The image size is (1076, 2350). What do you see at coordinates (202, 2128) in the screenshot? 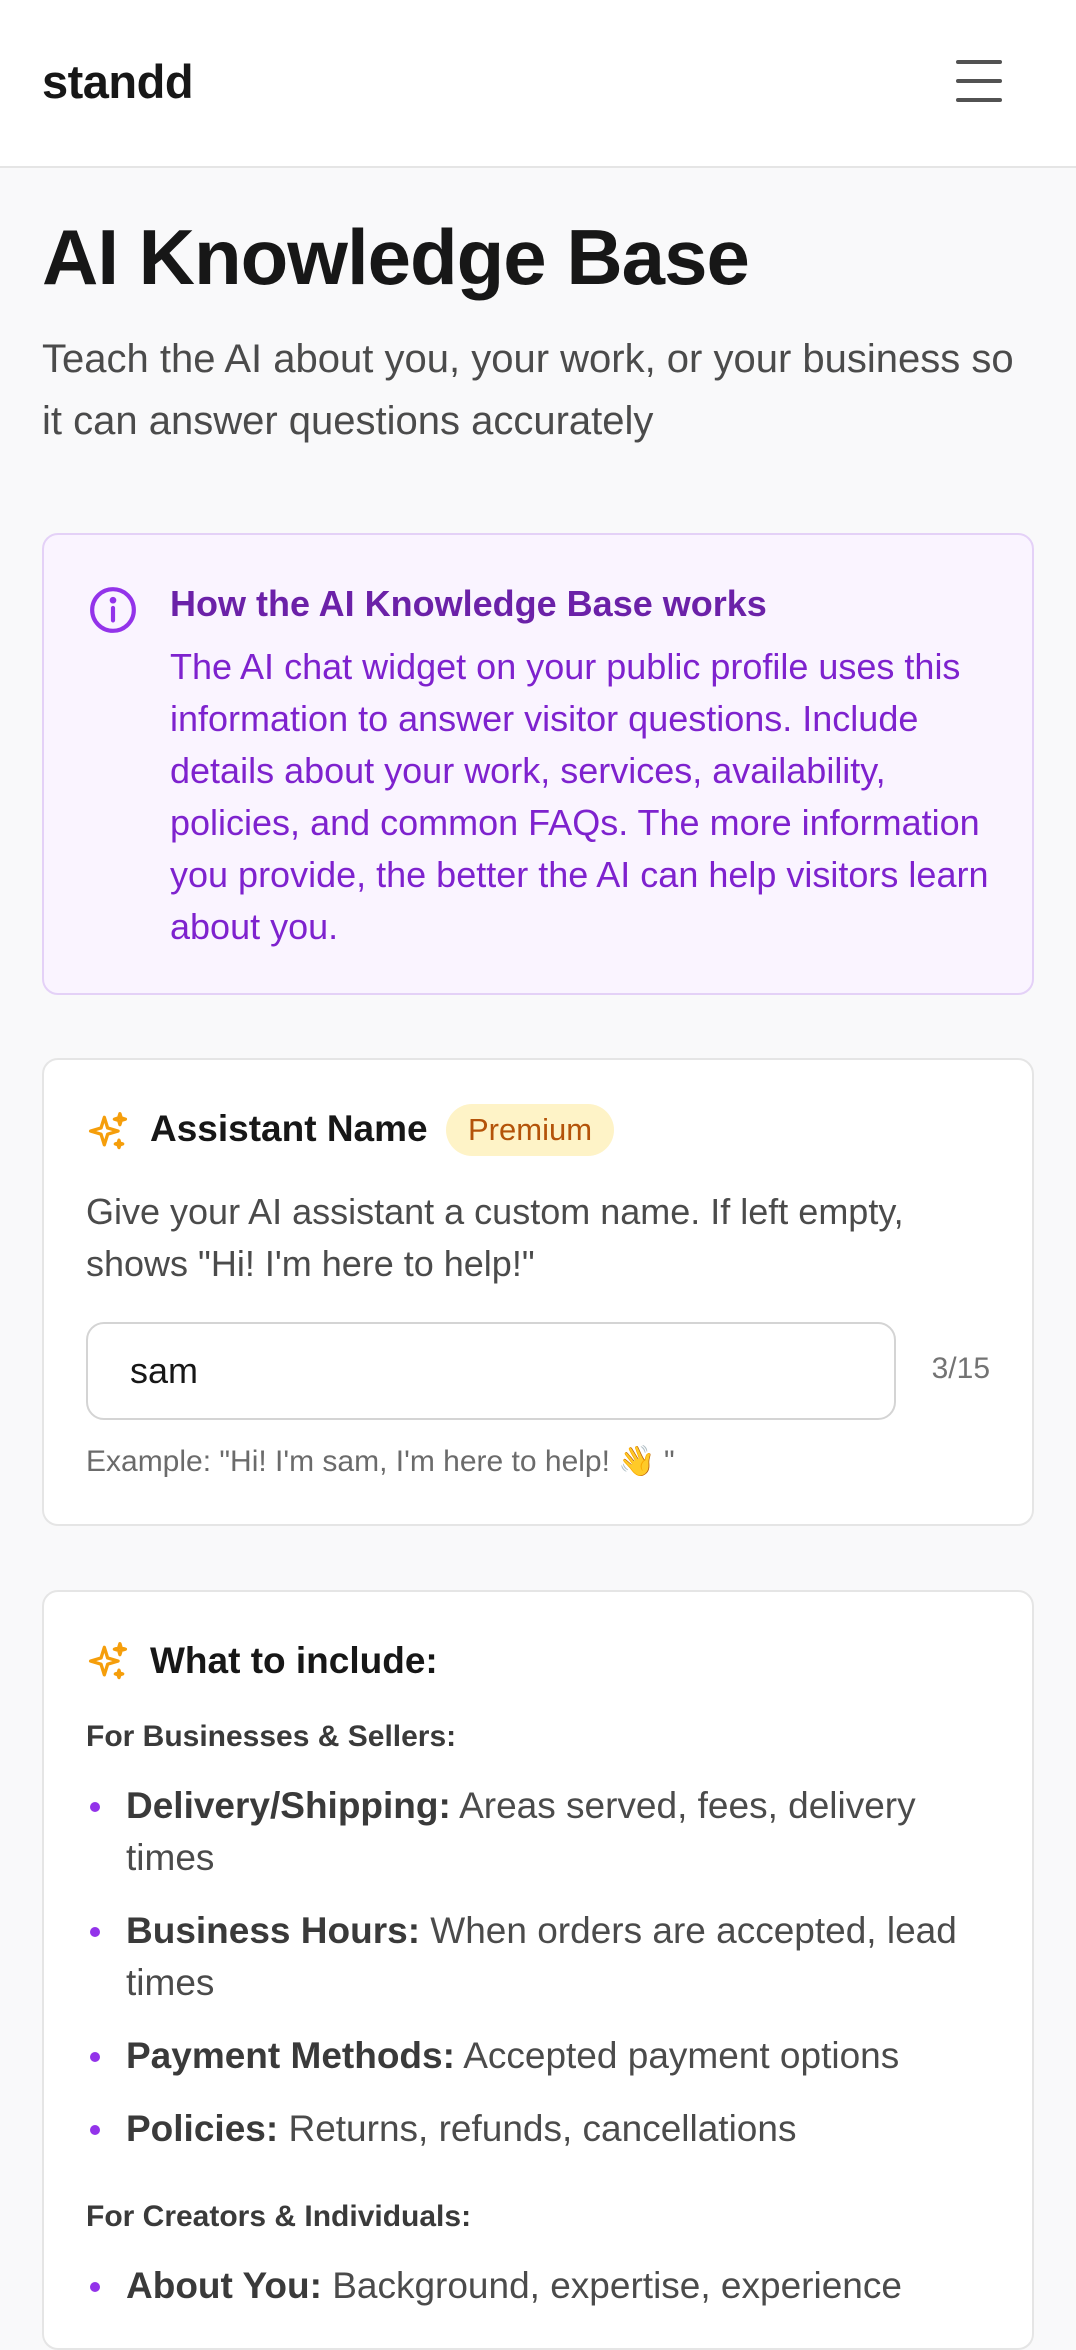
I see `item-term: Policies:` at bounding box center [202, 2128].